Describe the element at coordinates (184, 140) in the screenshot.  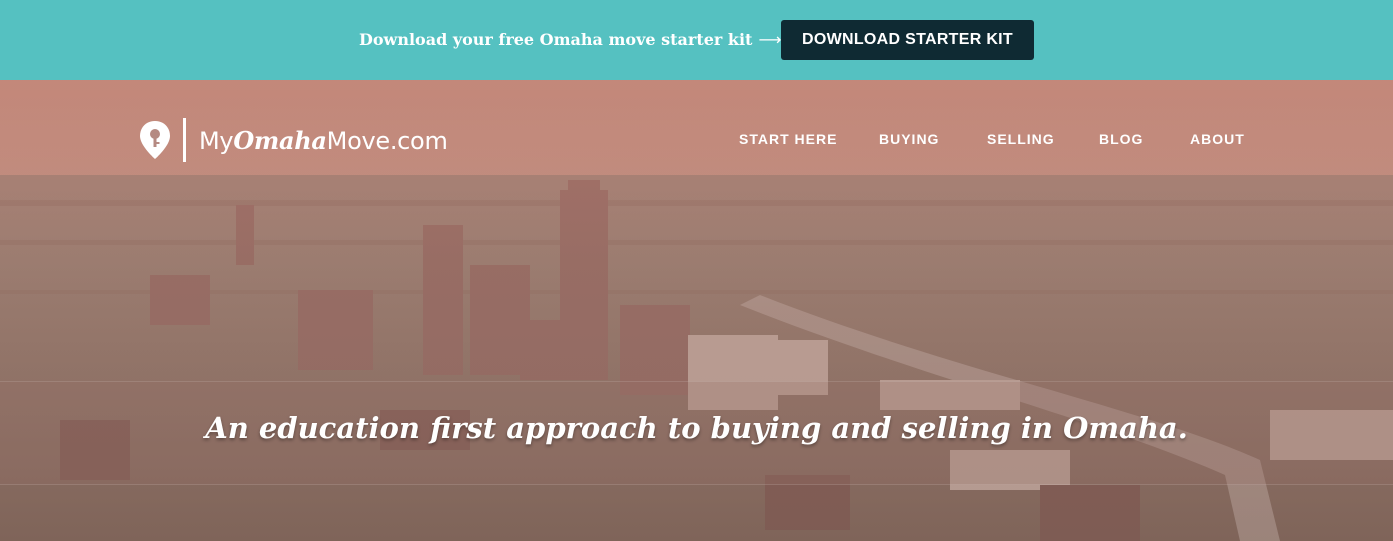
I see `logo-divider` at that location.